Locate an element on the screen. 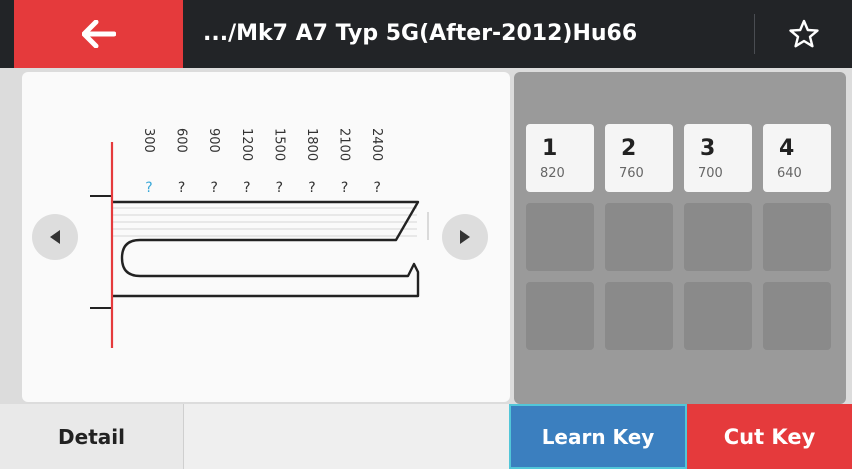 This screenshot has width=852, height=469. learn-key-button: Learn Key is located at coordinates (598, 436).